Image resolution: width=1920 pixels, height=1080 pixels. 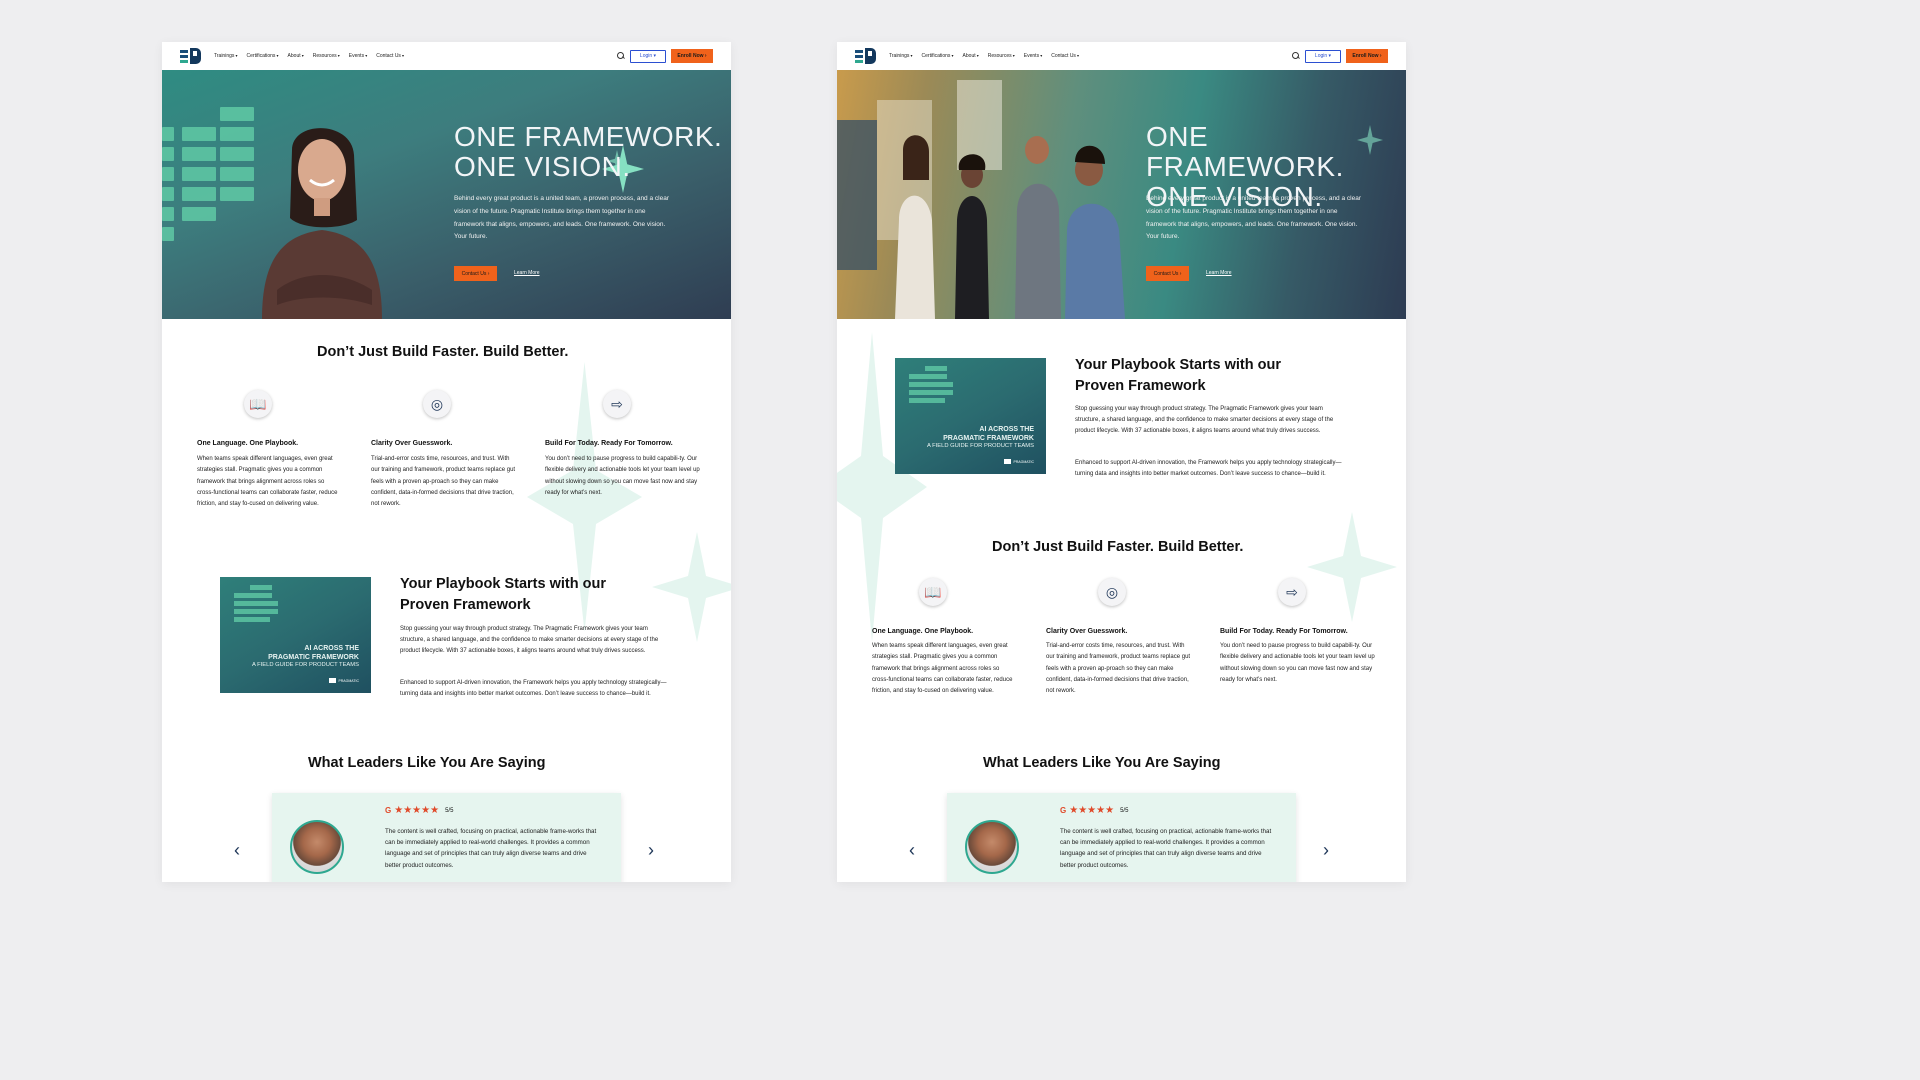 I want to click on cover-logo: PRAGMATIC, so click(x=344, y=680).